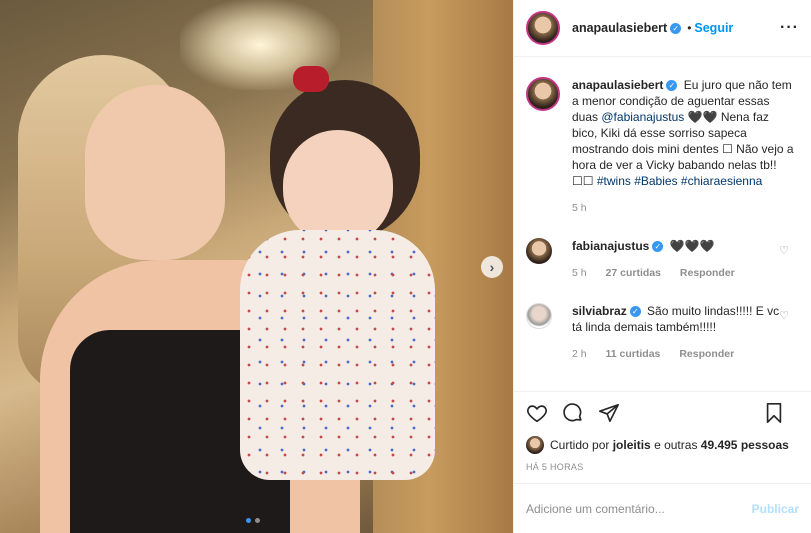 This screenshot has width=811, height=533. What do you see at coordinates (677, 273) in the screenshot?
I see `comment-meta: 5 h 27 curtidas Responder` at bounding box center [677, 273].